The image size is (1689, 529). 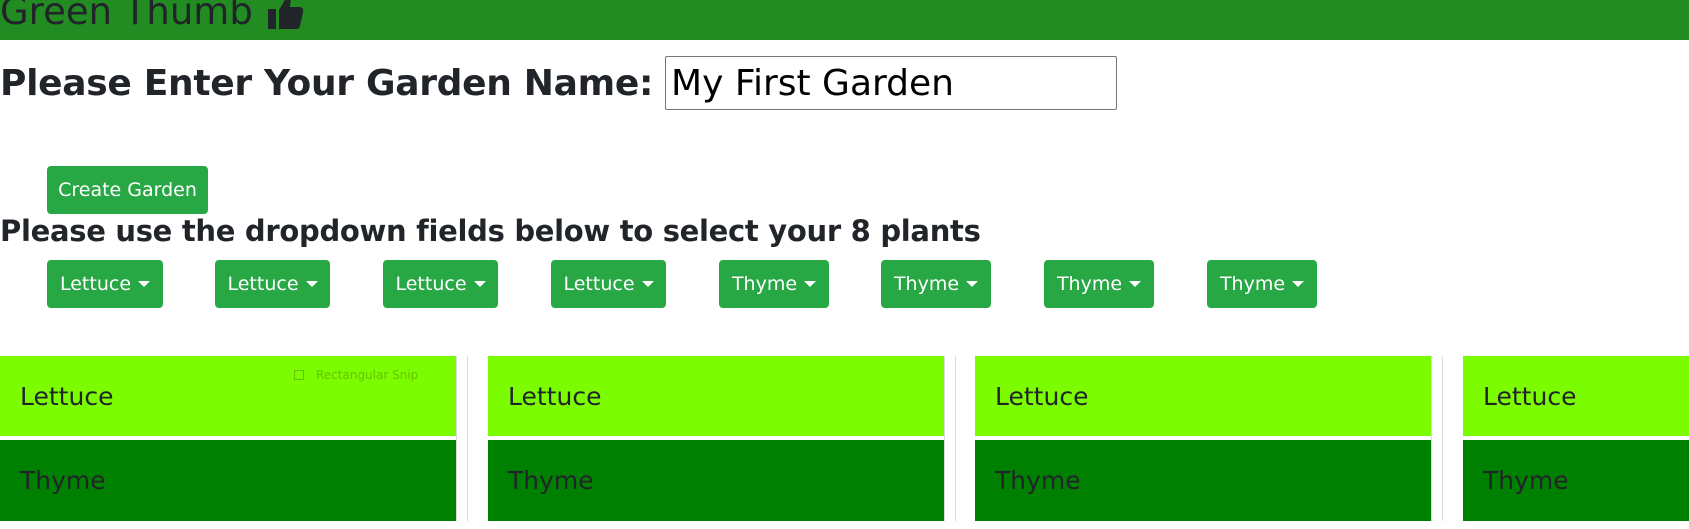 What do you see at coordinates (285, 16) in the screenshot?
I see `thumbs-up-icon` at bounding box center [285, 16].